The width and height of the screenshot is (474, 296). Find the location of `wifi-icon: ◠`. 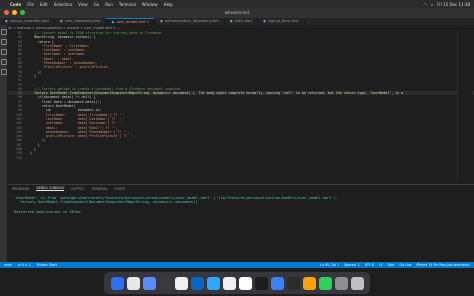

wifi-icon: ◠ is located at coordinates (425, 4).